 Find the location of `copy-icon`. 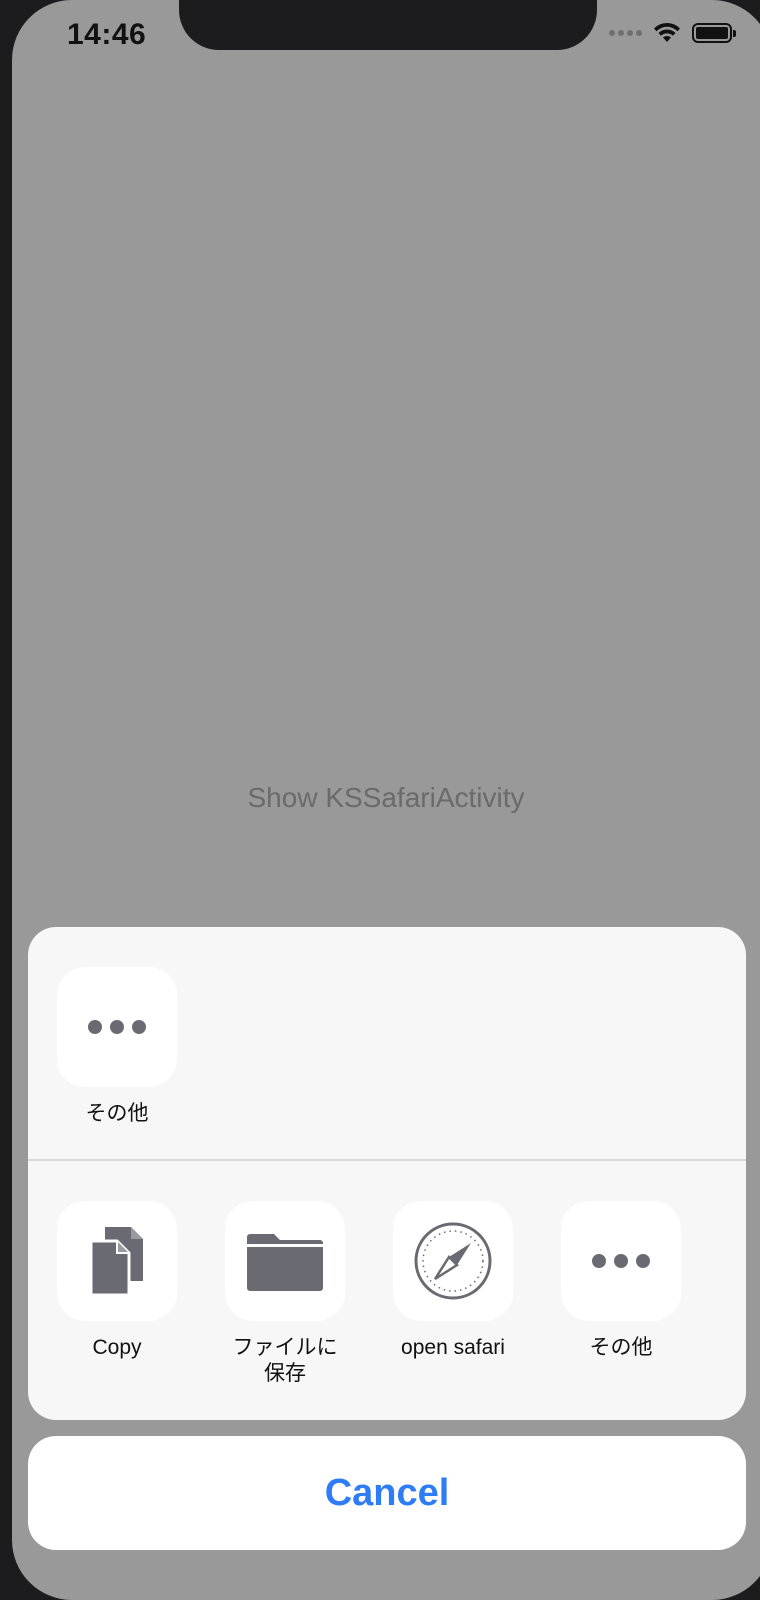

copy-icon is located at coordinates (116, 1262).